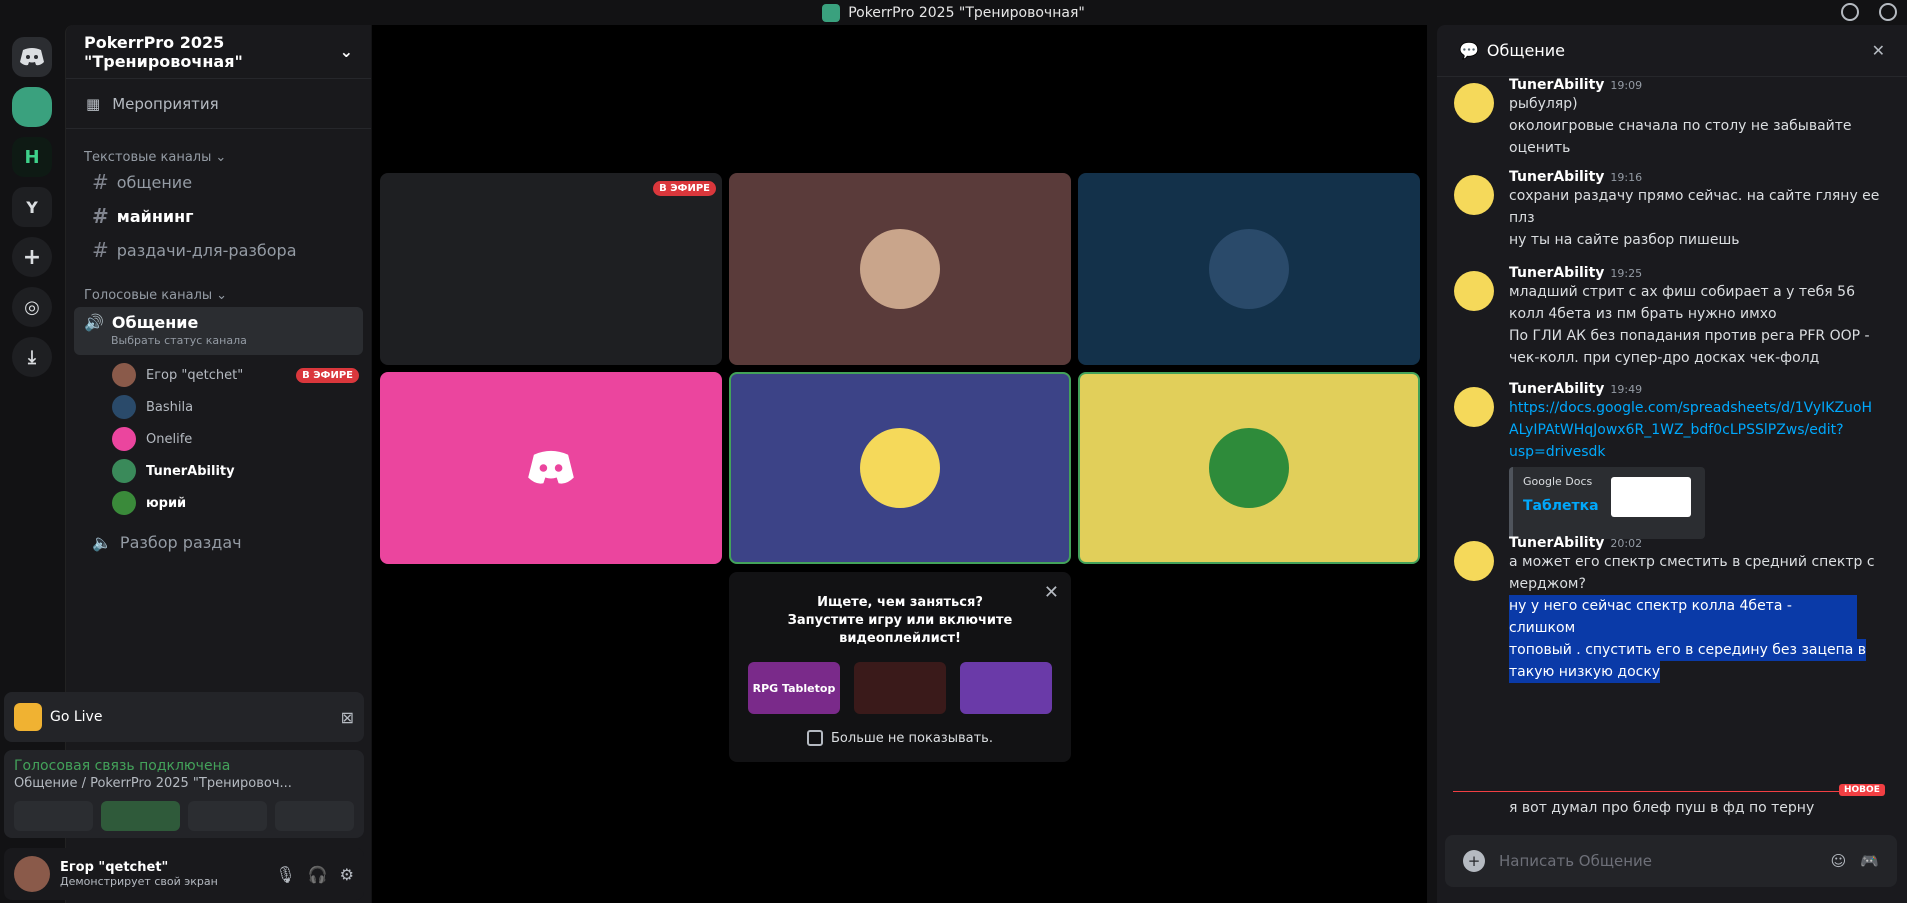 This screenshot has width=1907, height=903. What do you see at coordinates (218, 375) in the screenshot?
I see `voice-user: Егор "qetchet" В ЭФИРЕ` at bounding box center [218, 375].